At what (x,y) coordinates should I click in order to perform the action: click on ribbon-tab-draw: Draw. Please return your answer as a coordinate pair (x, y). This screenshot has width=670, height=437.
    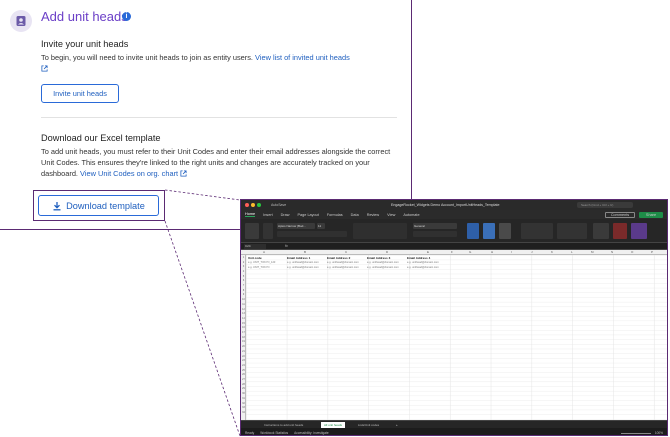
    Looking at the image, I should click on (285, 215).